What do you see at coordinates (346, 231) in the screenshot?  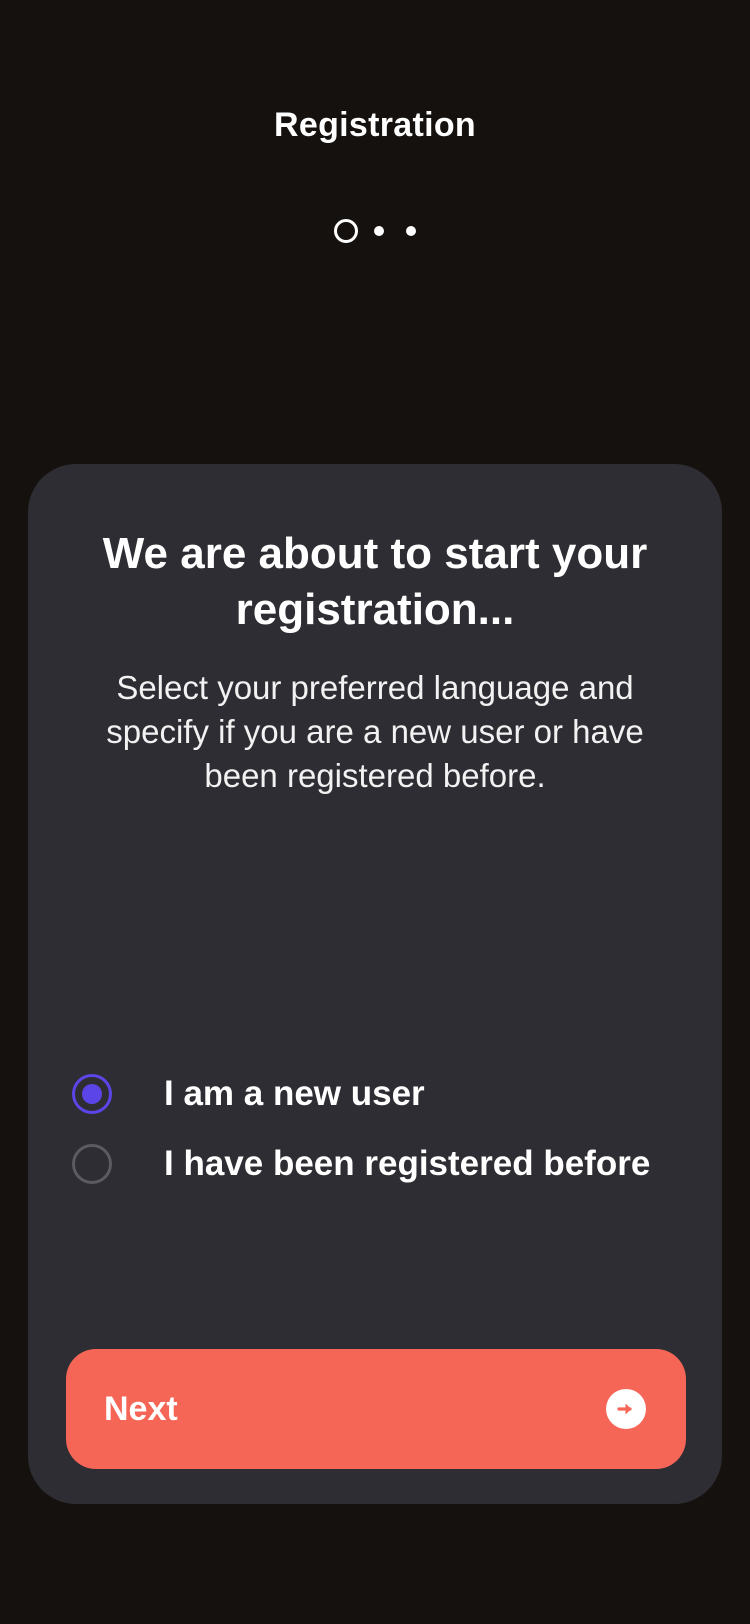 I see `step-dot-current` at bounding box center [346, 231].